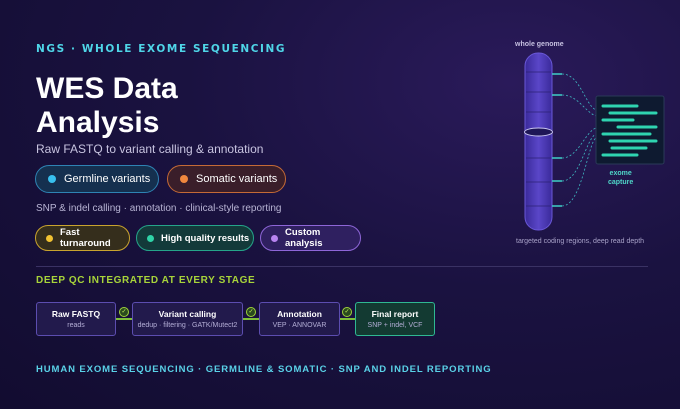  Describe the element at coordinates (187, 314) in the screenshot. I see `step-title: Variant calling` at that location.